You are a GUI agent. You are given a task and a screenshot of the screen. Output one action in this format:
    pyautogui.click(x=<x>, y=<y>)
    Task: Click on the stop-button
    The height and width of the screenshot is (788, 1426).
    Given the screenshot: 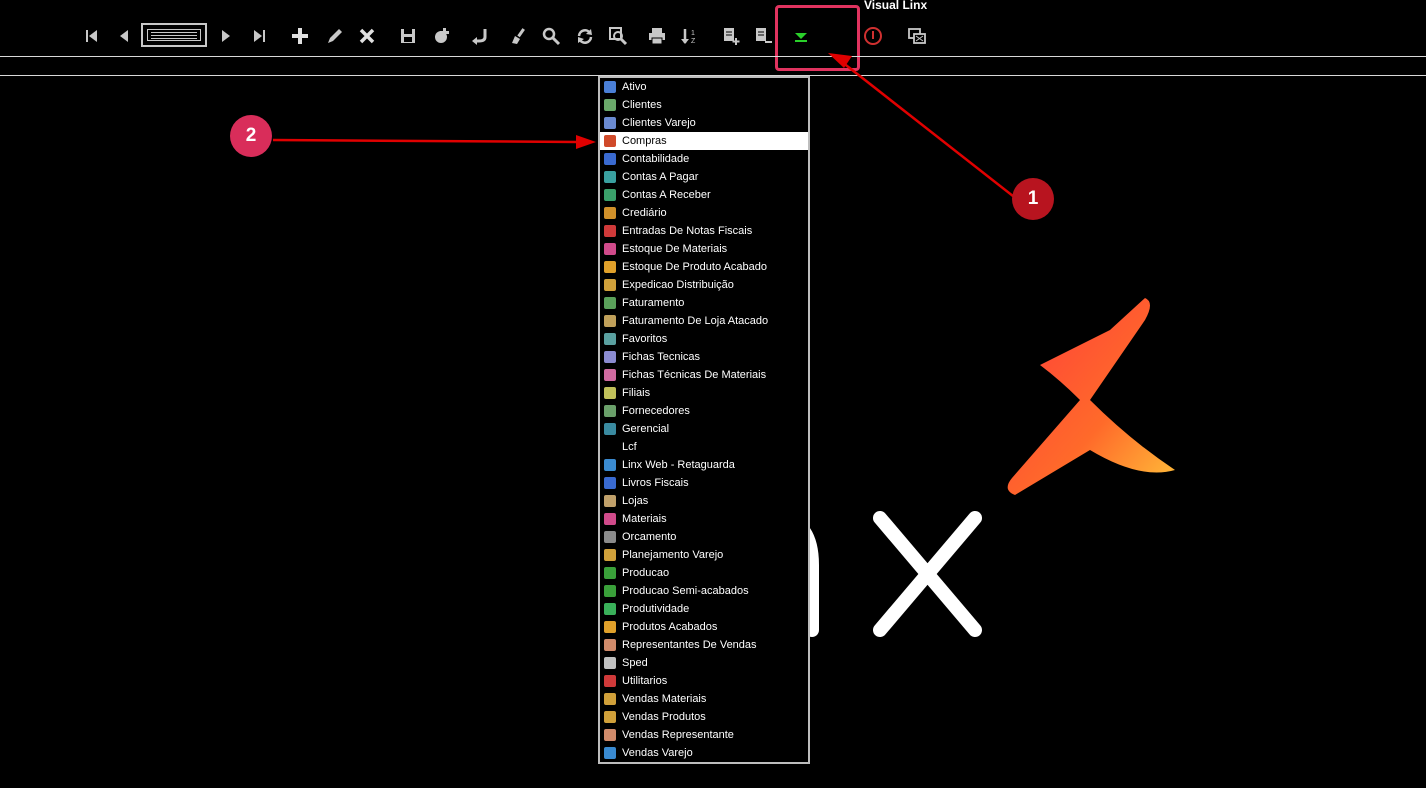 What is the action you would take?
    pyautogui.click(x=873, y=36)
    